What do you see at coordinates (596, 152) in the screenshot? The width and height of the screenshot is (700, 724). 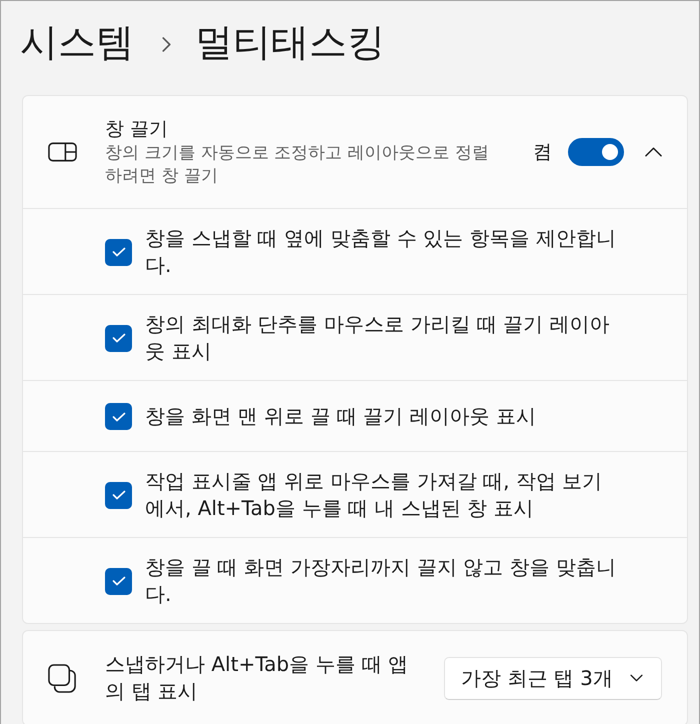 I see `toggle-switch` at bounding box center [596, 152].